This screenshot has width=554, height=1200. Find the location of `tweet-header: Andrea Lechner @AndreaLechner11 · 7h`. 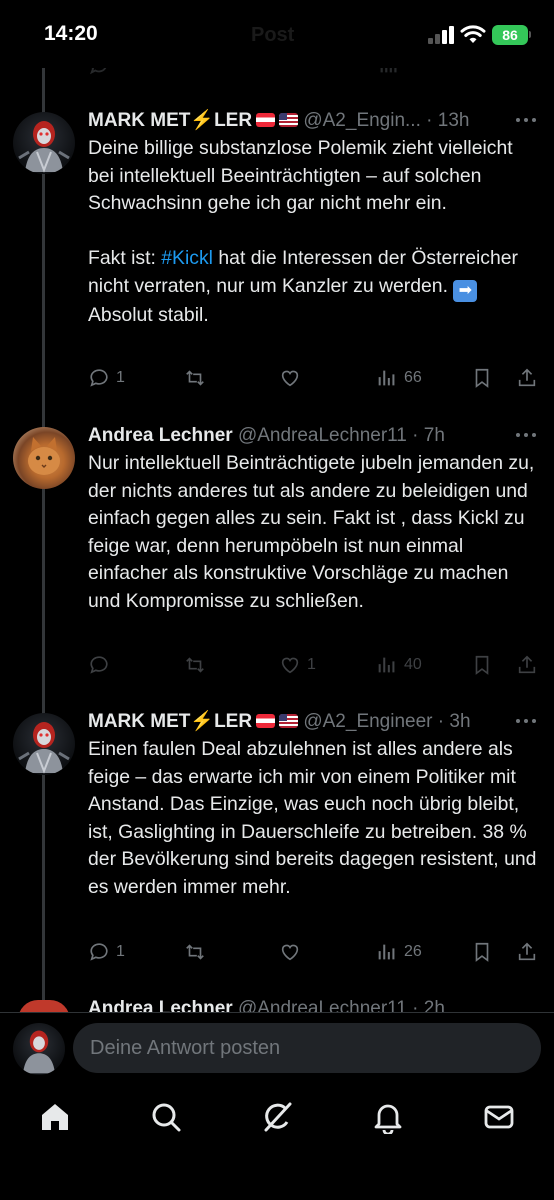

tweet-header: Andrea Lechner @AndreaLechner11 · 7h is located at coordinates (306, 436).